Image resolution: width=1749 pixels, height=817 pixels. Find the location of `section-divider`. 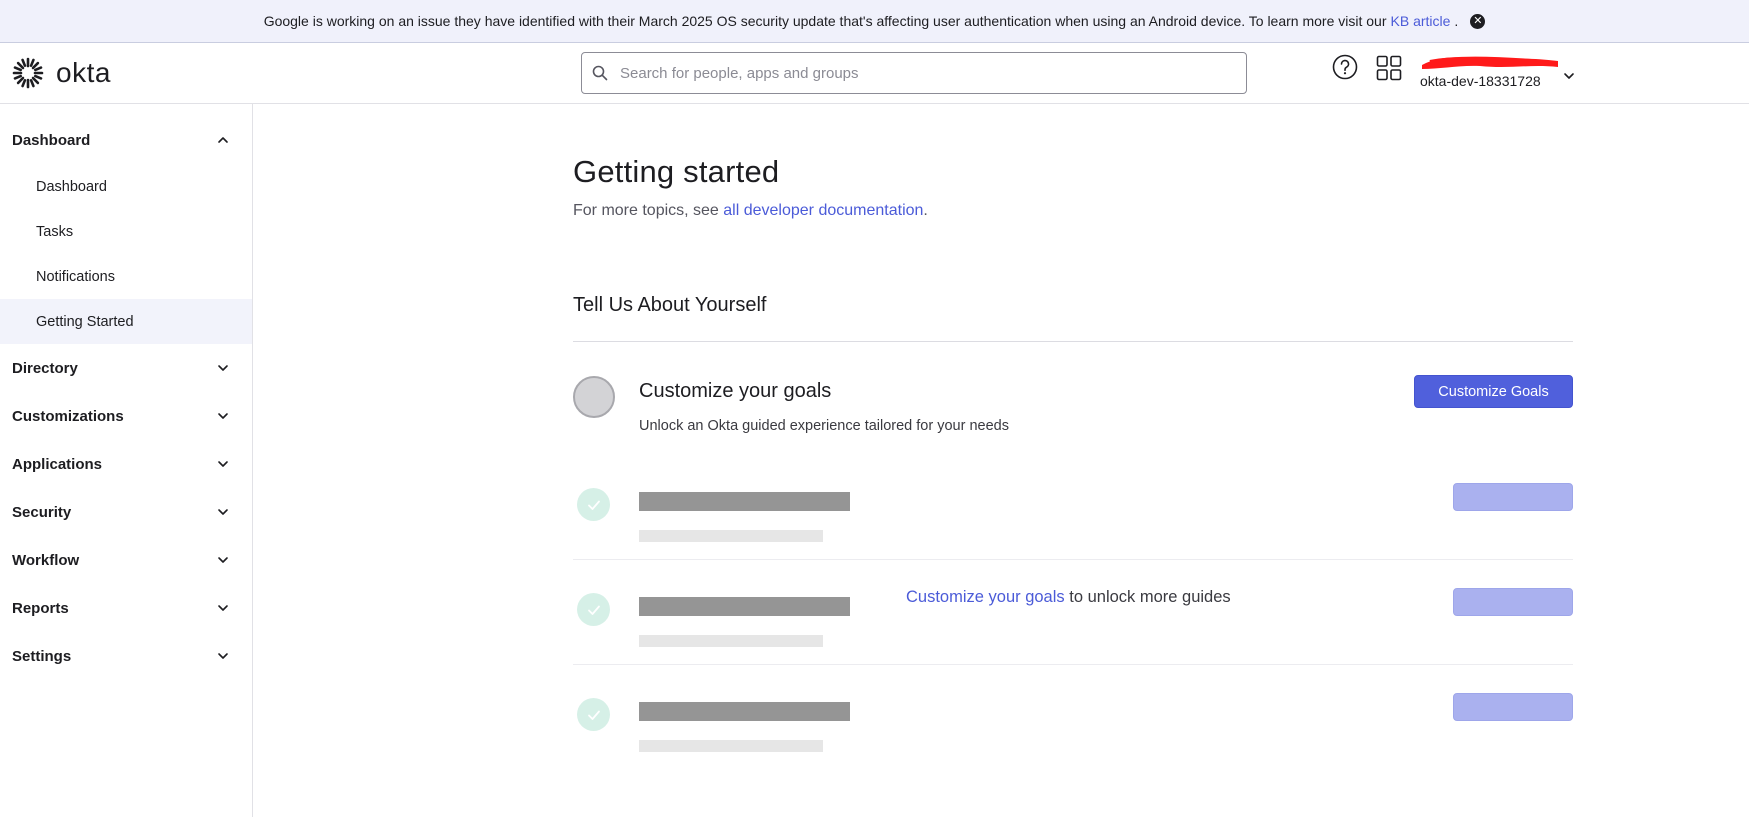

section-divider is located at coordinates (1073, 341).